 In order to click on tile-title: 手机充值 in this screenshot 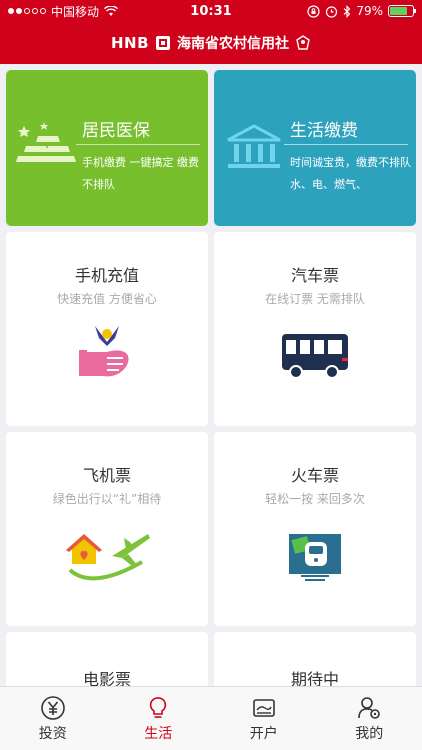, I will do `click(106, 275)`.